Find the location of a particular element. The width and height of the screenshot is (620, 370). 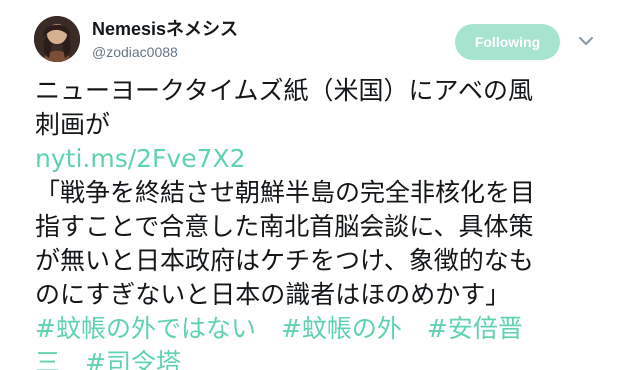

tweet-text-line: ニューヨークタイムズ紙（米国）にアベの風 is located at coordinates (284, 90).